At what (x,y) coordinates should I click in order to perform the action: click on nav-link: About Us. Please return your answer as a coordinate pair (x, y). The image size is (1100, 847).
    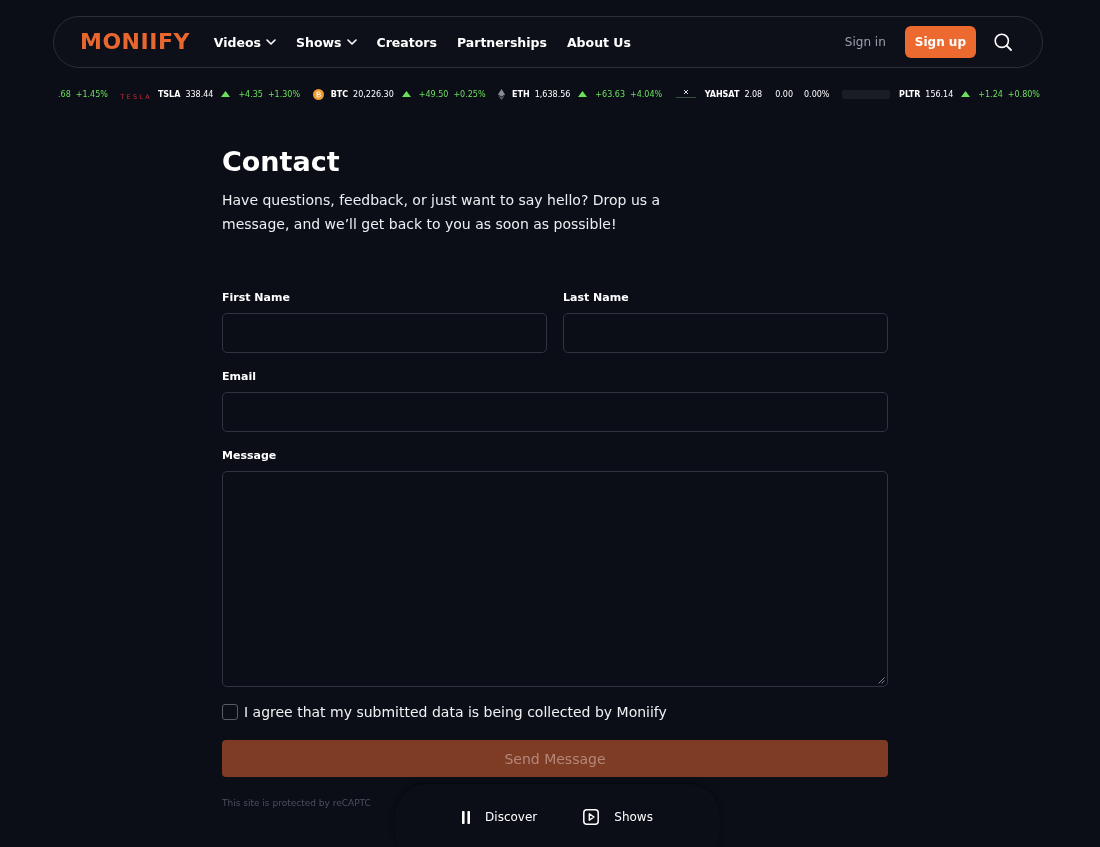
    Looking at the image, I should click on (598, 42).